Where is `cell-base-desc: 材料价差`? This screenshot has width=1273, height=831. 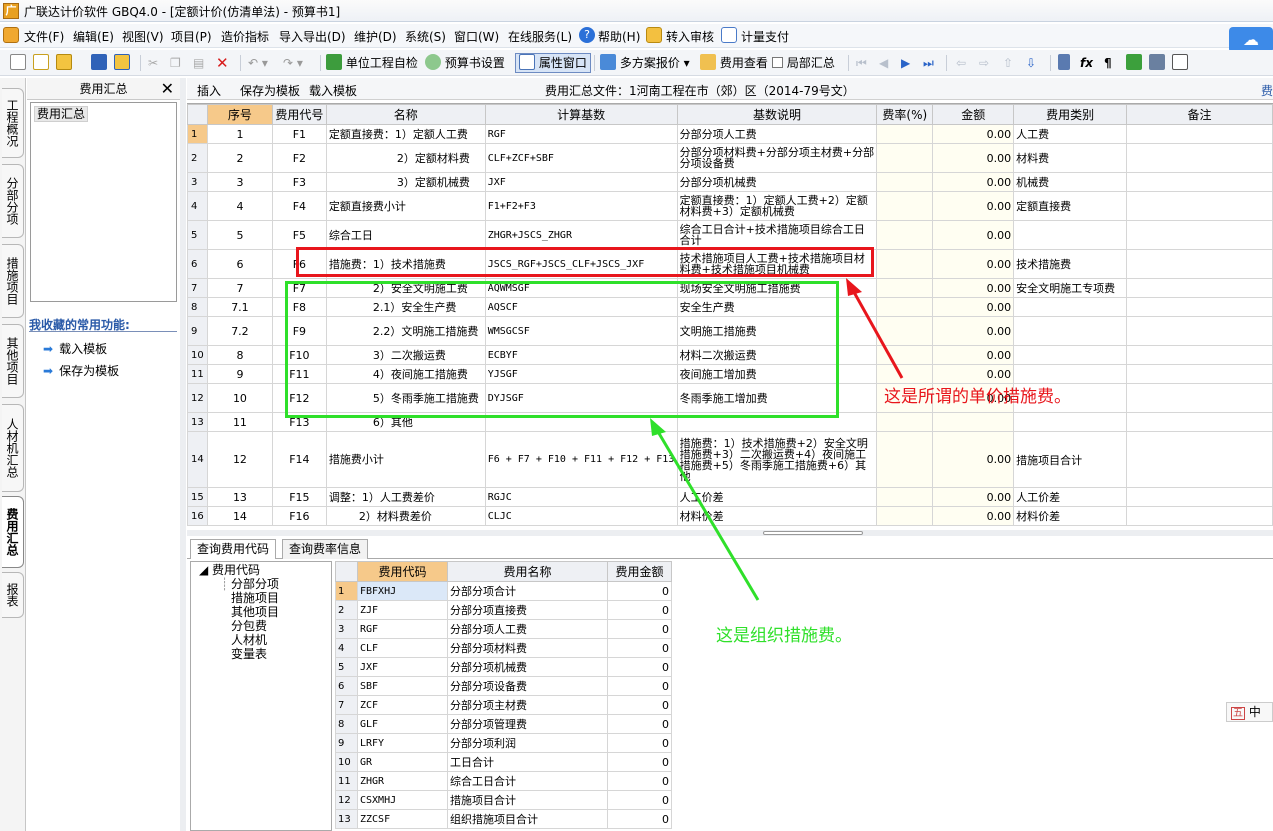 cell-base-desc: 材料价差 is located at coordinates (777, 516).